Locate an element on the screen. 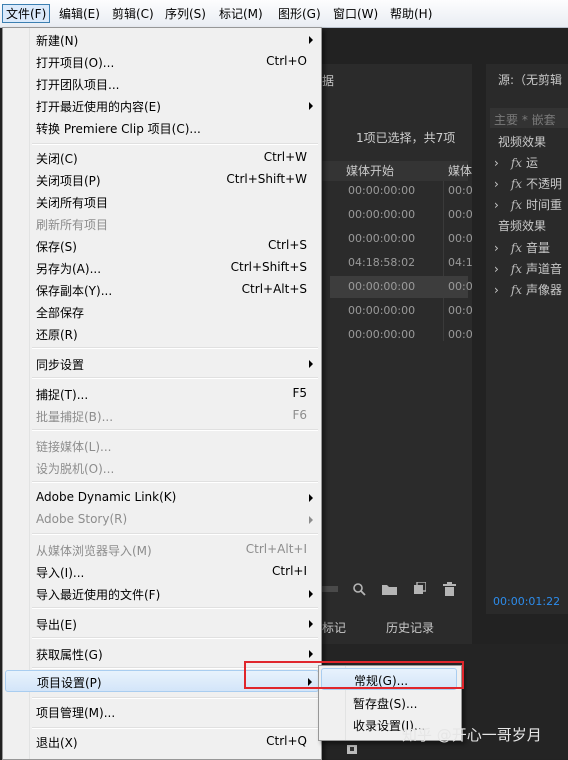  menu-item-close-all-projects: 关闭所有项目 is located at coordinates (162, 202).